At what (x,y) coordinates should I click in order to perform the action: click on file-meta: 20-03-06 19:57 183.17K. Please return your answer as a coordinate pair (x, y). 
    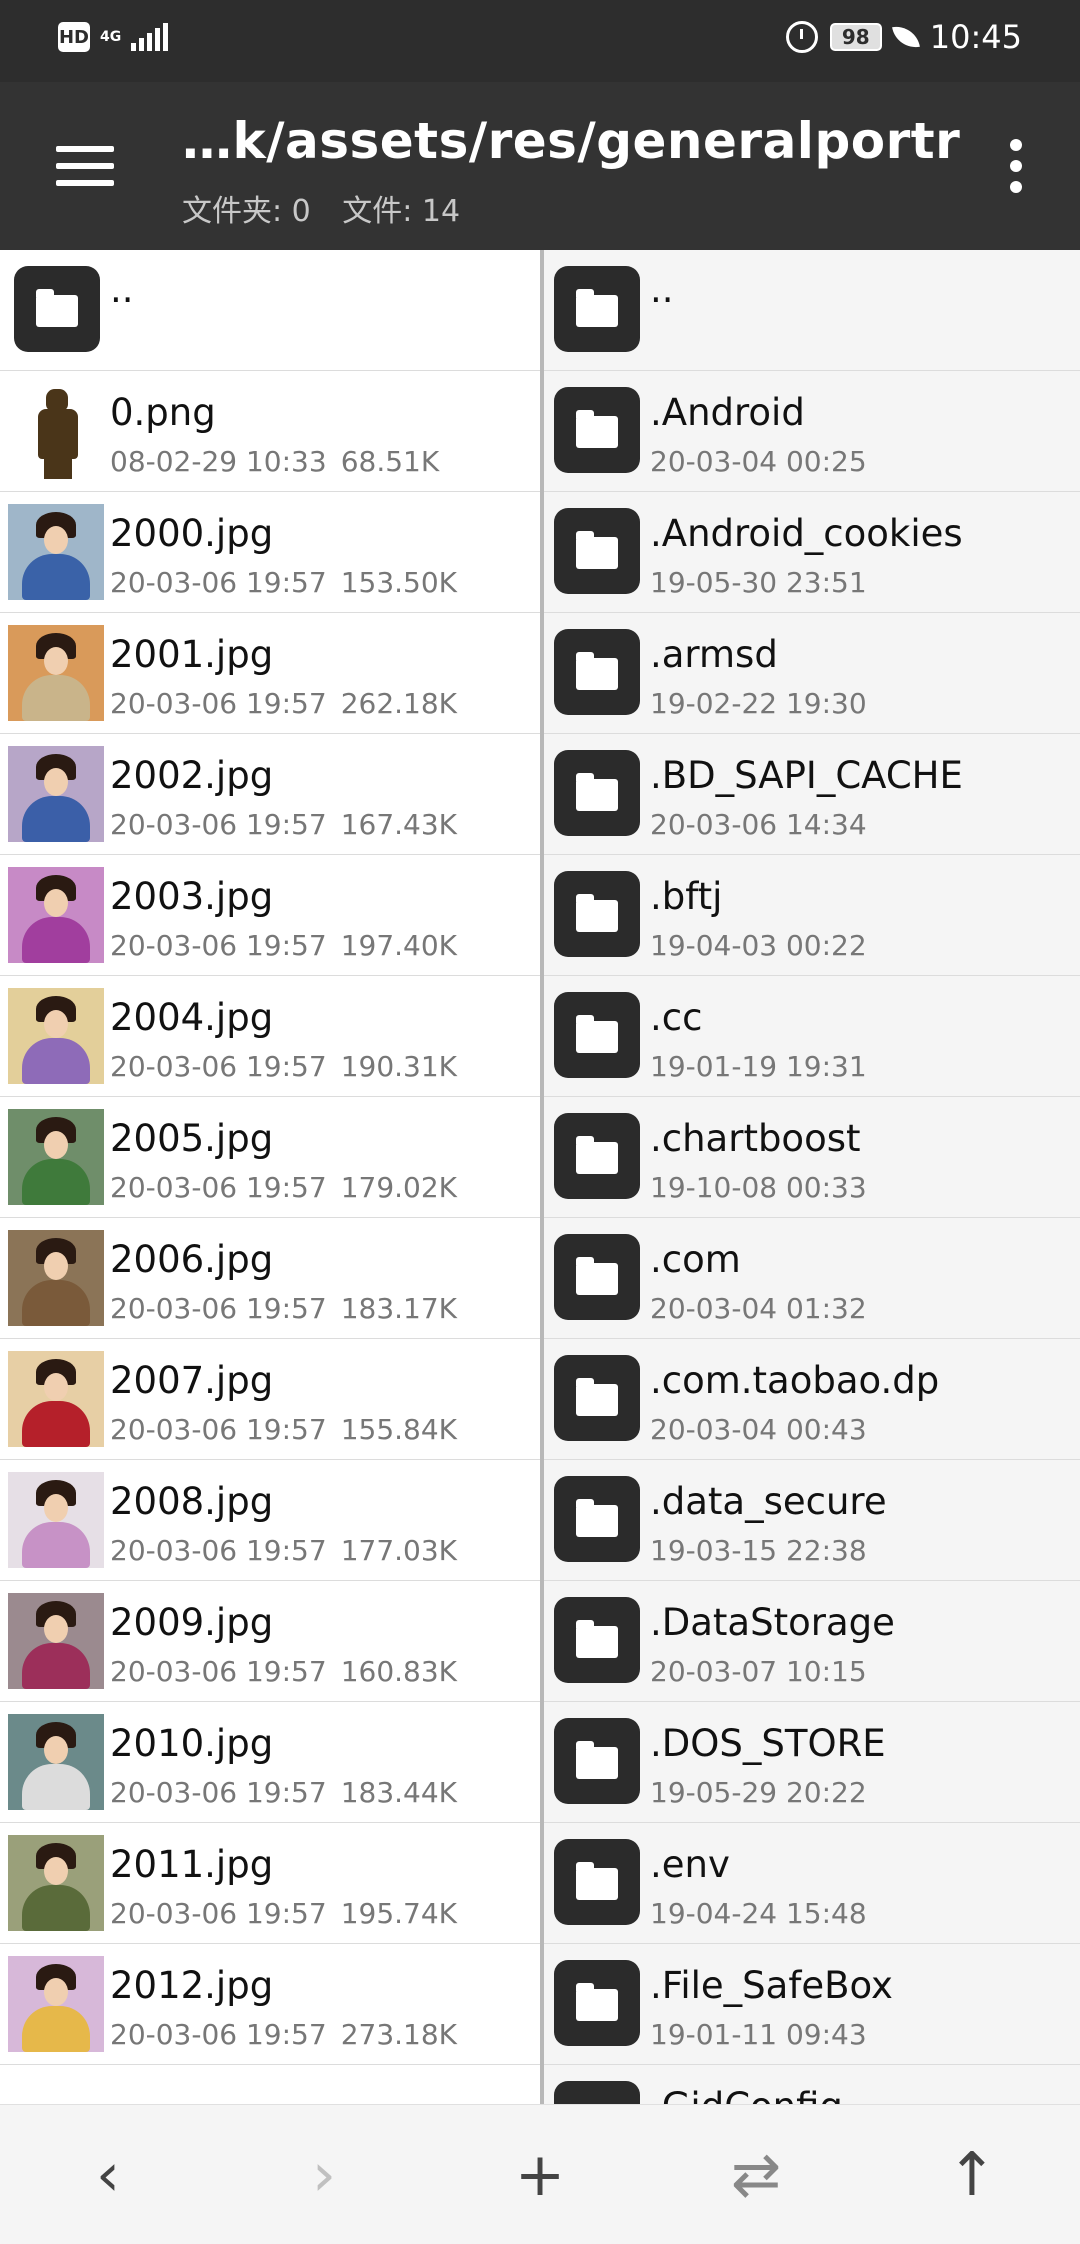
    Looking at the image, I should click on (283, 1308).